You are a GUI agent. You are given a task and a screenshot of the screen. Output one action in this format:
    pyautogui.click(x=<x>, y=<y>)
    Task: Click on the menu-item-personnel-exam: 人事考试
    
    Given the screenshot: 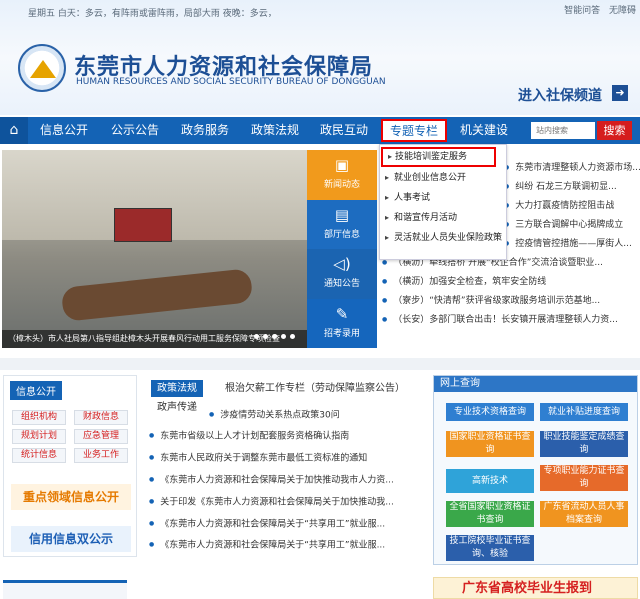 What is the action you would take?
    pyautogui.click(x=443, y=198)
    